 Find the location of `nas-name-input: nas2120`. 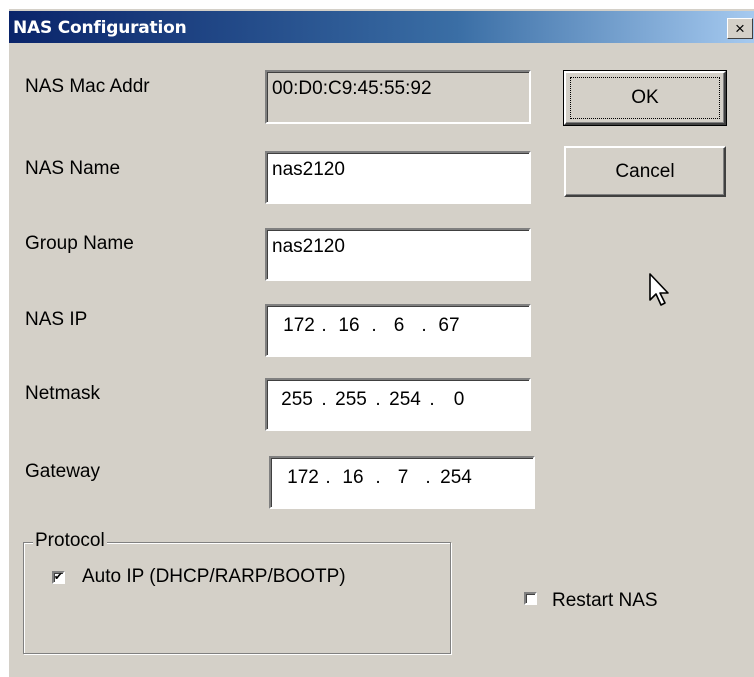

nas-name-input: nas2120 is located at coordinates (398, 177).